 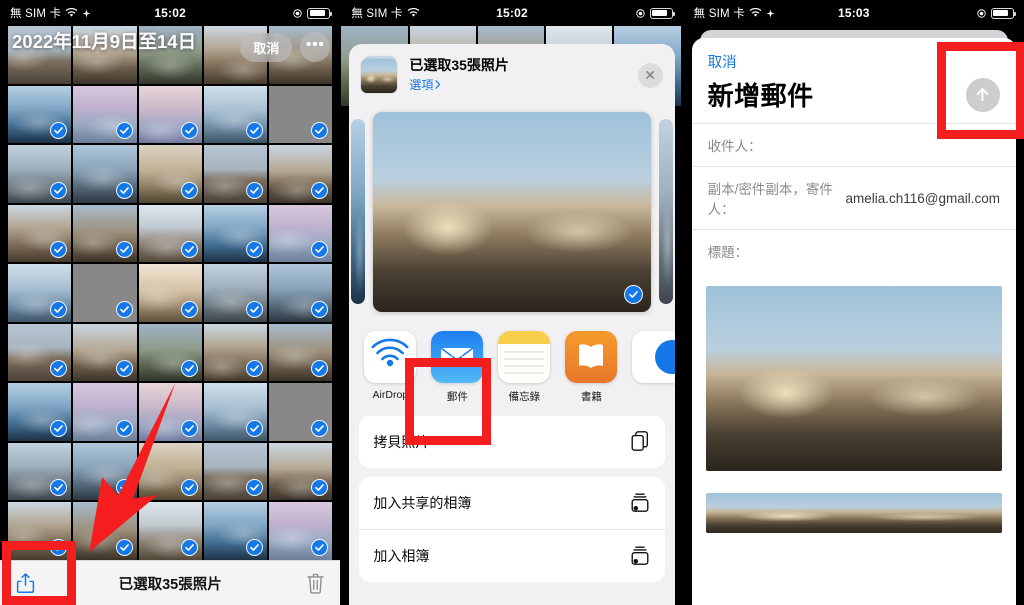 What do you see at coordinates (315, 583) in the screenshot?
I see `trash-icon` at bounding box center [315, 583].